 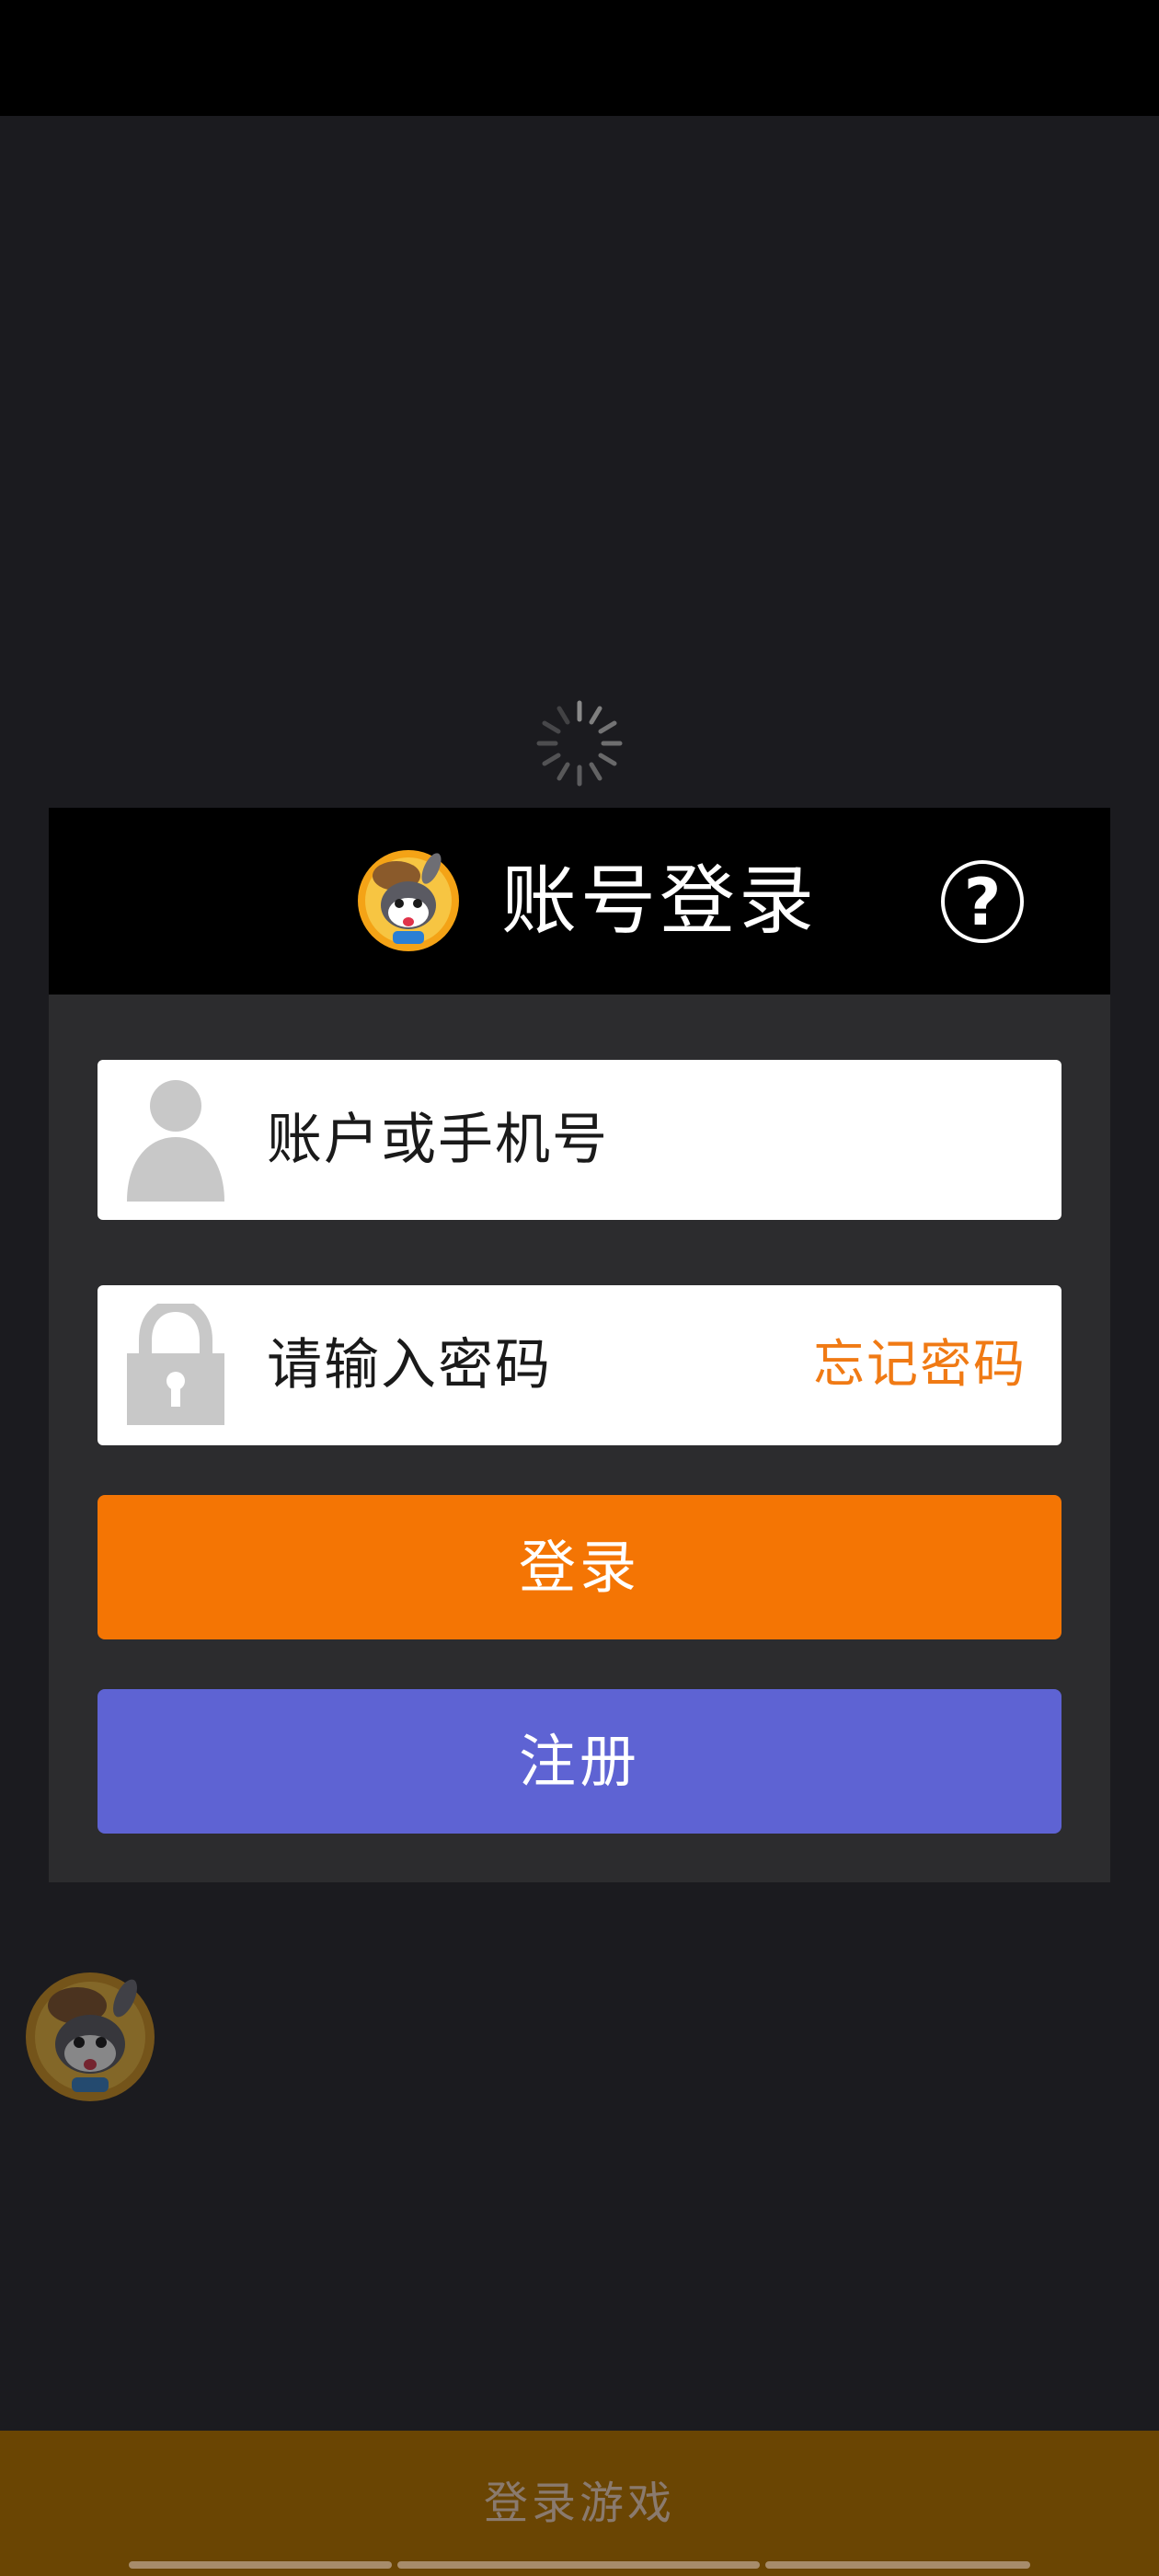 I want to click on loading-spinner-icon, so click(x=579, y=743).